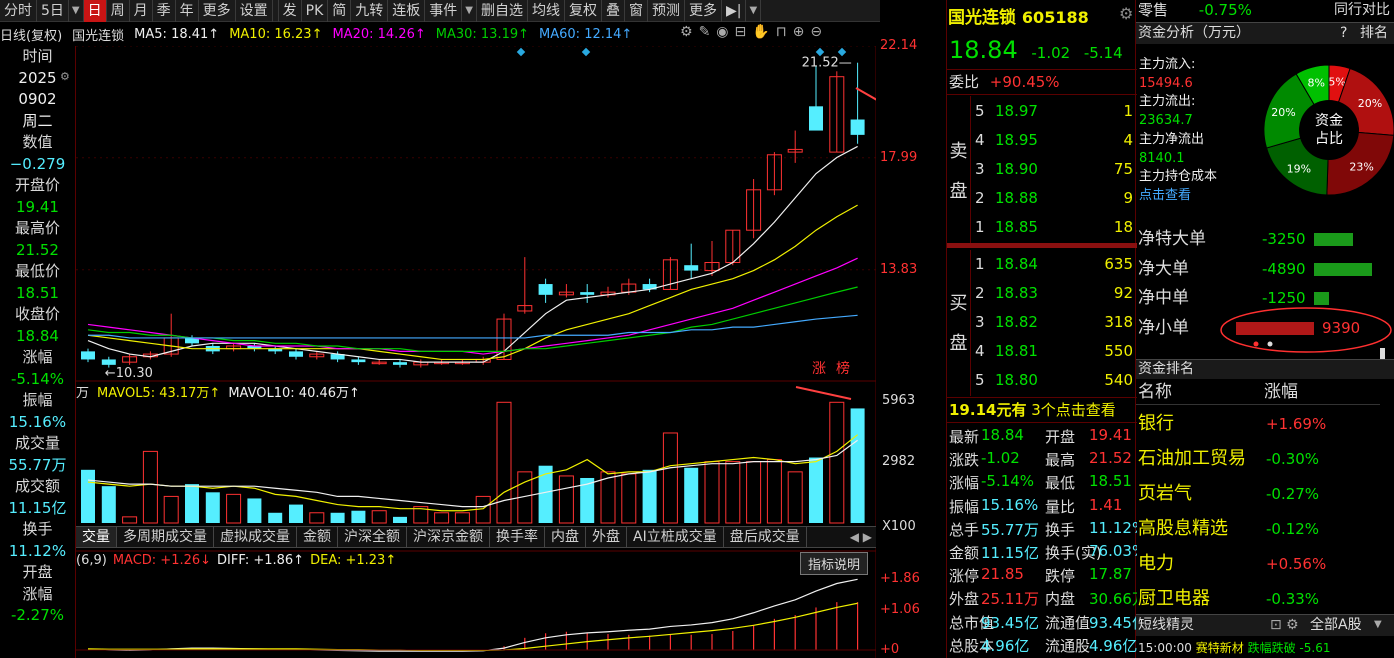  Describe the element at coordinates (1266, 239) in the screenshot. I see `order-row: 净特大单 -3250` at that location.